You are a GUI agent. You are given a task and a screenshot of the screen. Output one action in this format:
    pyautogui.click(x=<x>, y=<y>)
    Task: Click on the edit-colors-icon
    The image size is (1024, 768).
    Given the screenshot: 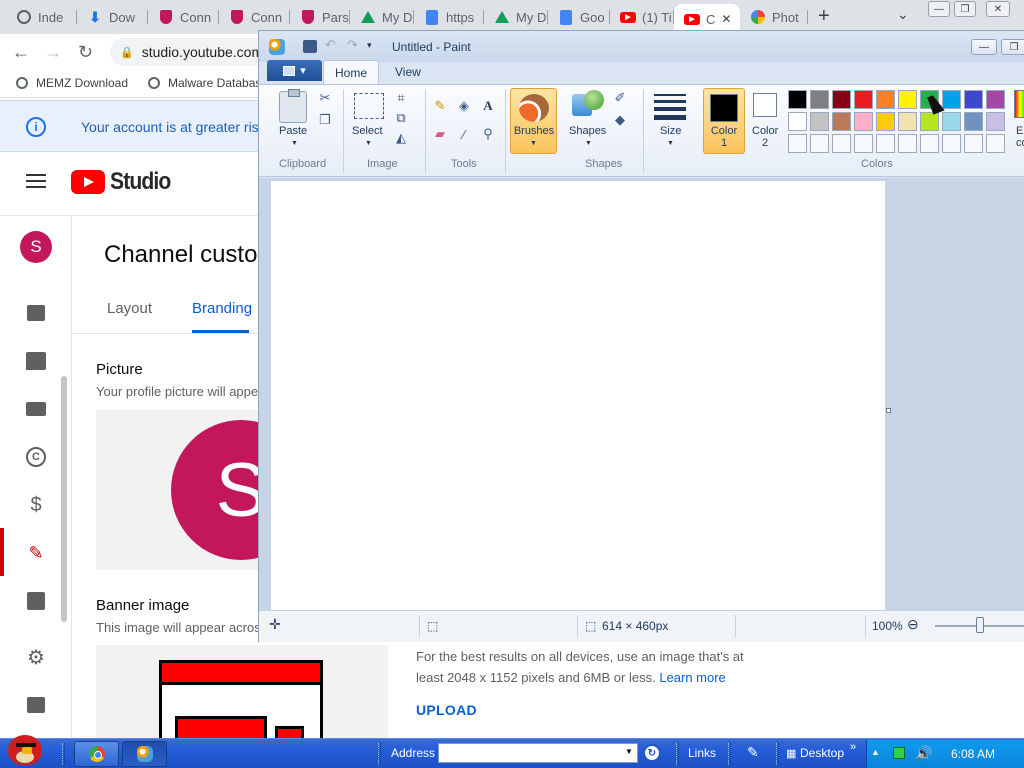 What is the action you would take?
    pyautogui.click(x=1019, y=104)
    